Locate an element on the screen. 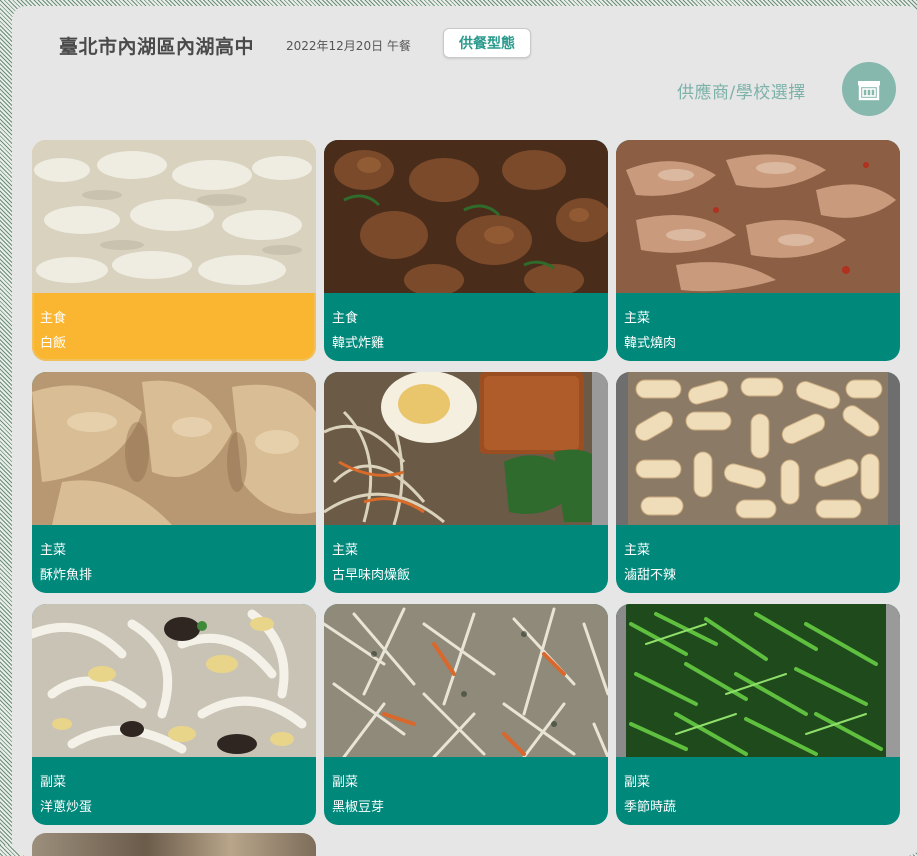 Image resolution: width=917 pixels, height=856 pixels. dish-photo-bbq-meat is located at coordinates (758, 216).